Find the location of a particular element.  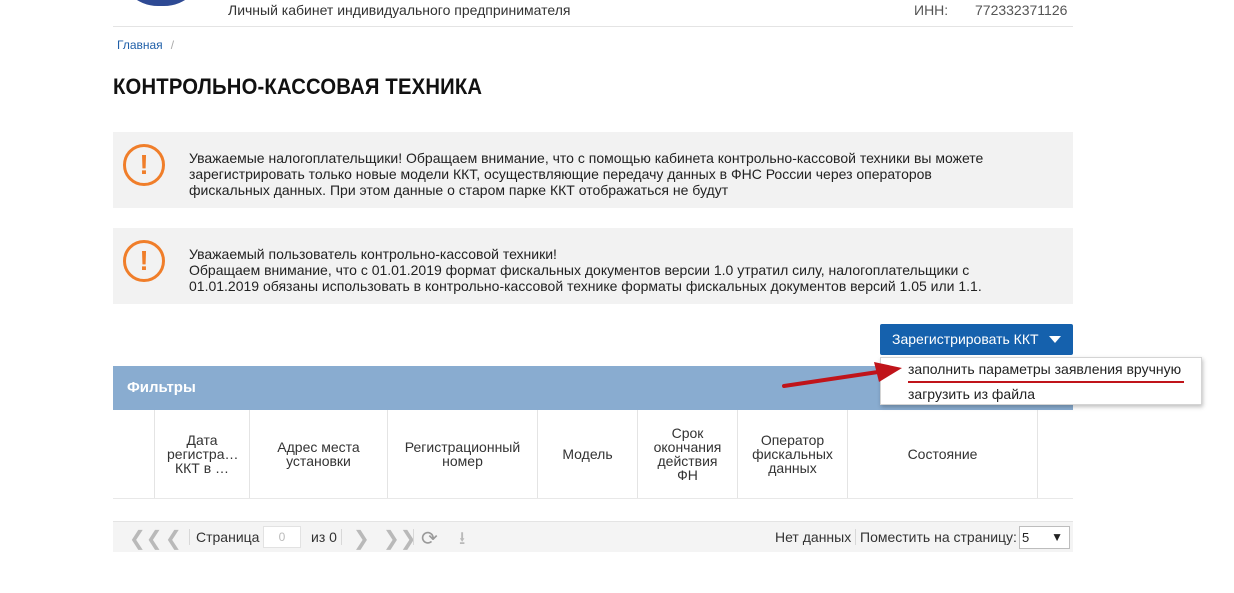

annotation-arrow-shaft is located at coordinates (831, 379).